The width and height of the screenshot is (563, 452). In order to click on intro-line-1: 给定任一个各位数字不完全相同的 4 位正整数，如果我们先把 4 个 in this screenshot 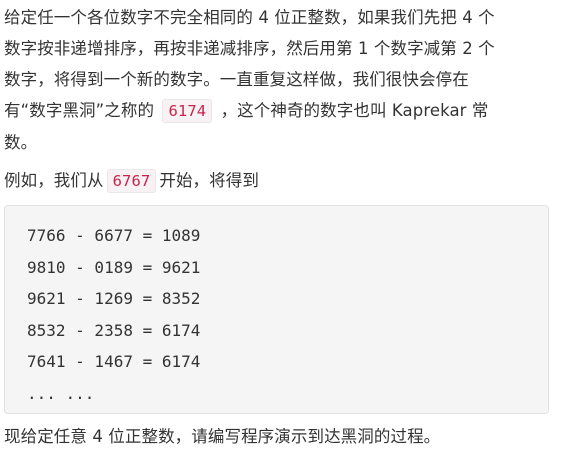, I will do `click(249, 17)`.